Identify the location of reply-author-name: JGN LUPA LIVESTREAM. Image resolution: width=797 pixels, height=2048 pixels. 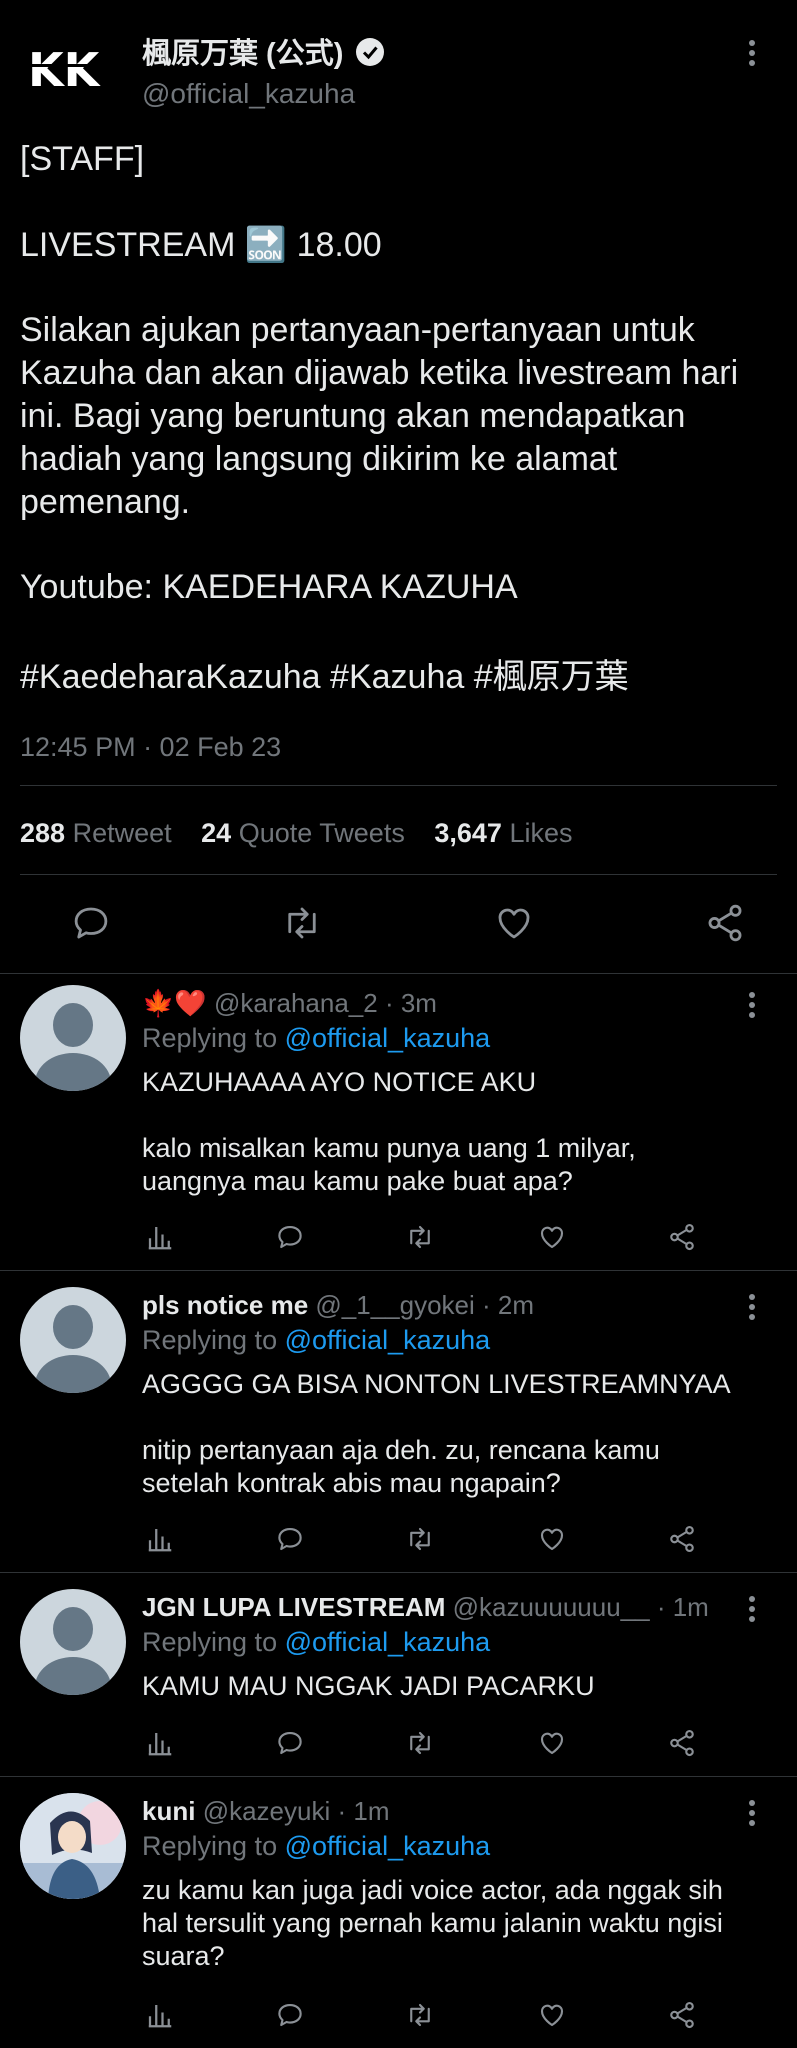
(293, 1607).